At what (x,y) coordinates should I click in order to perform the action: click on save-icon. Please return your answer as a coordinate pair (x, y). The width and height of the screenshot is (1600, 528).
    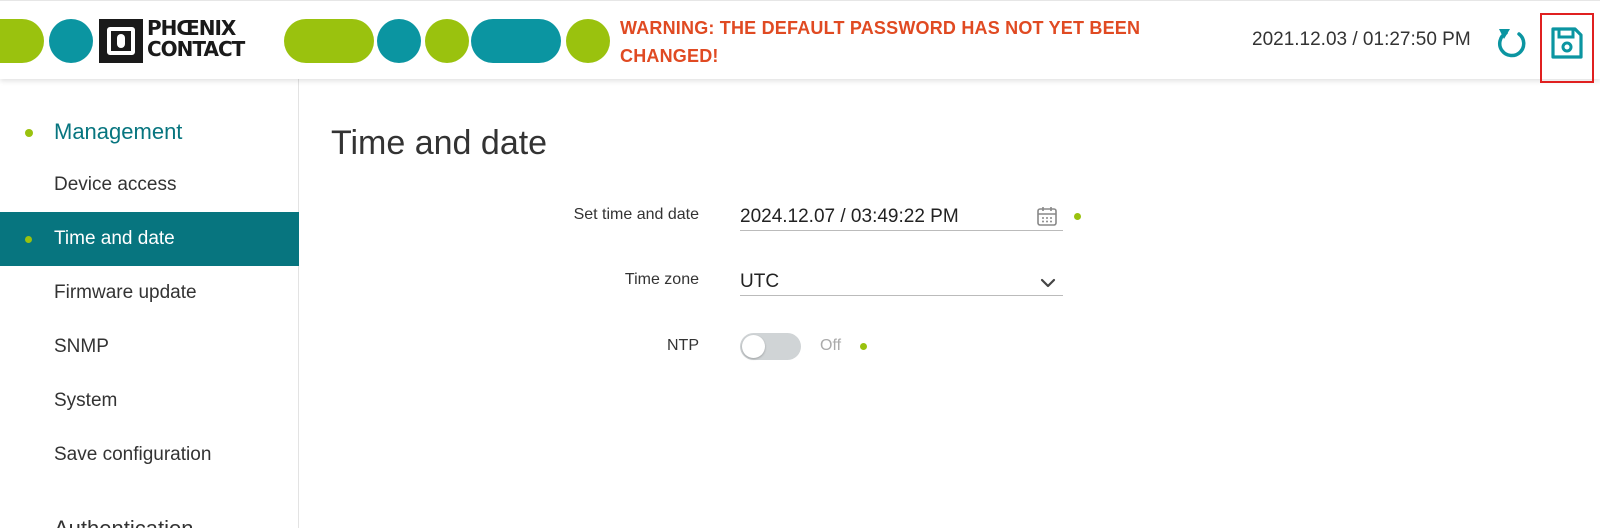
    Looking at the image, I should click on (1567, 43).